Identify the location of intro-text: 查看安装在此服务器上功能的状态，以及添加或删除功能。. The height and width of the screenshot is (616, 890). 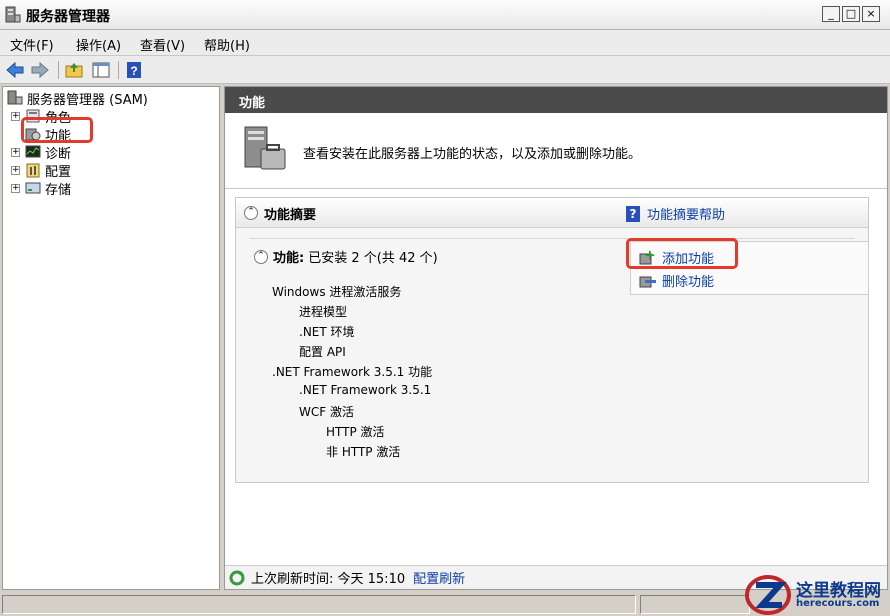
(472, 154).